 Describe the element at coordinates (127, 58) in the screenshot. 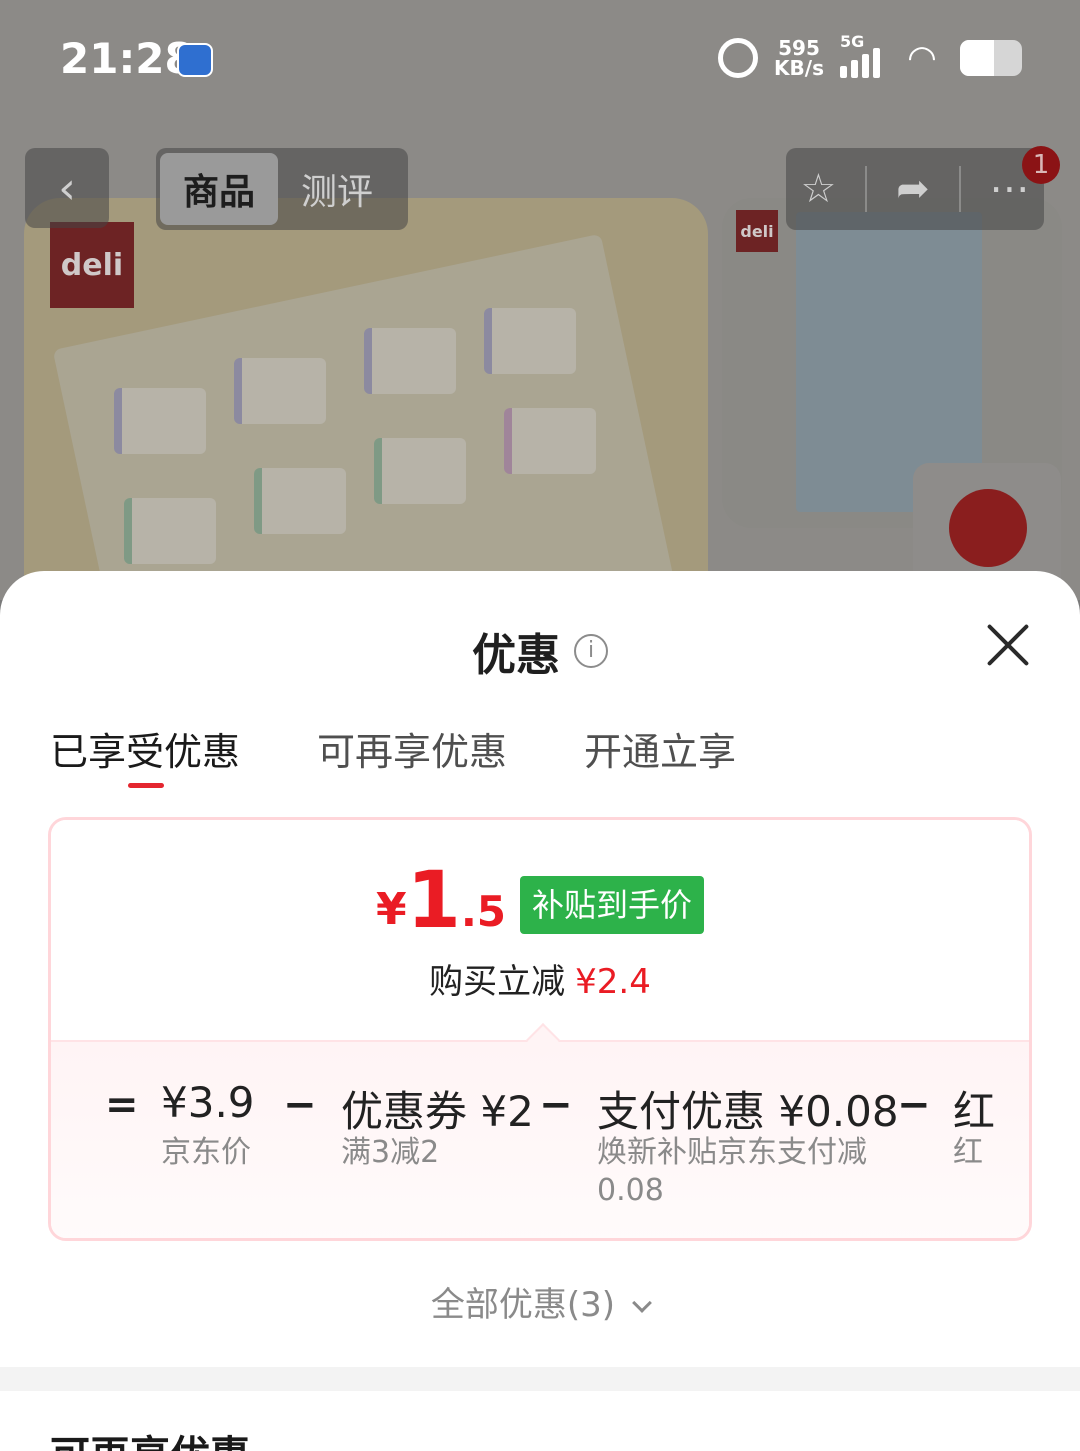

I see `status-time: 21:28` at that location.